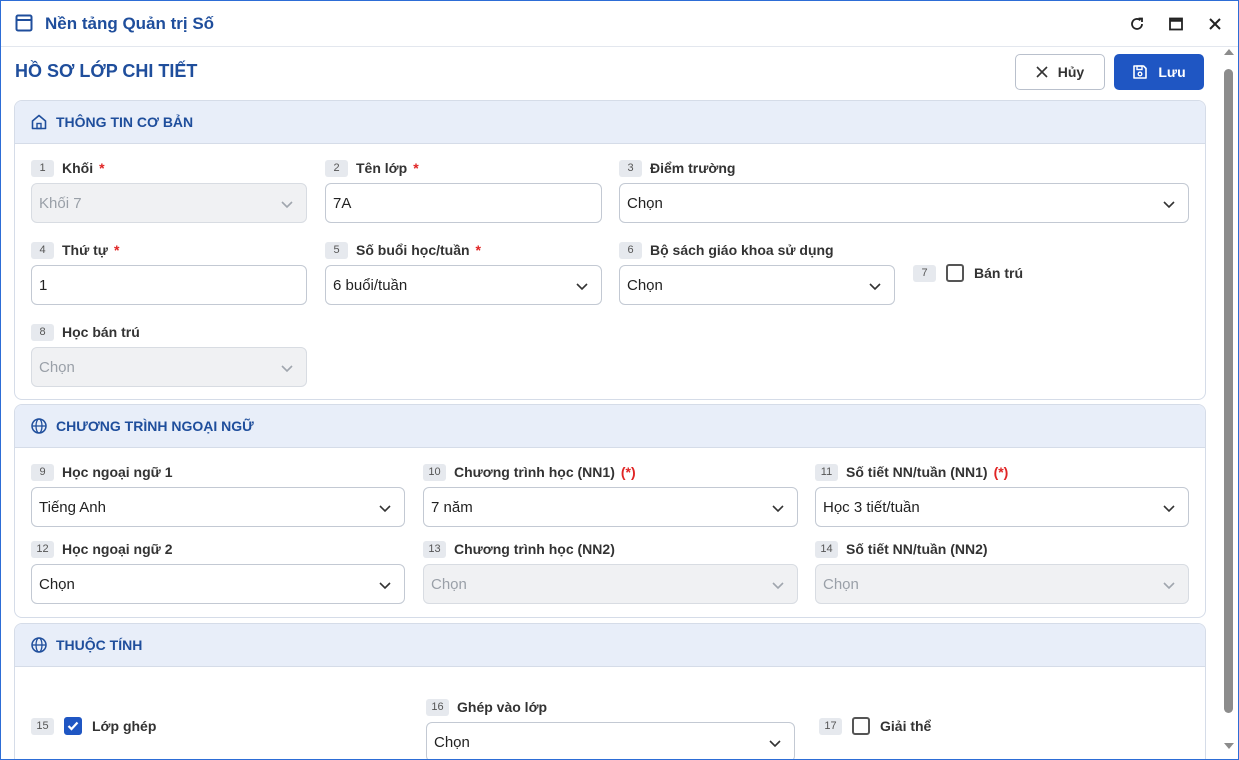 The width and height of the screenshot is (1239, 760). I want to click on class-name-input: 7A, so click(463, 203).